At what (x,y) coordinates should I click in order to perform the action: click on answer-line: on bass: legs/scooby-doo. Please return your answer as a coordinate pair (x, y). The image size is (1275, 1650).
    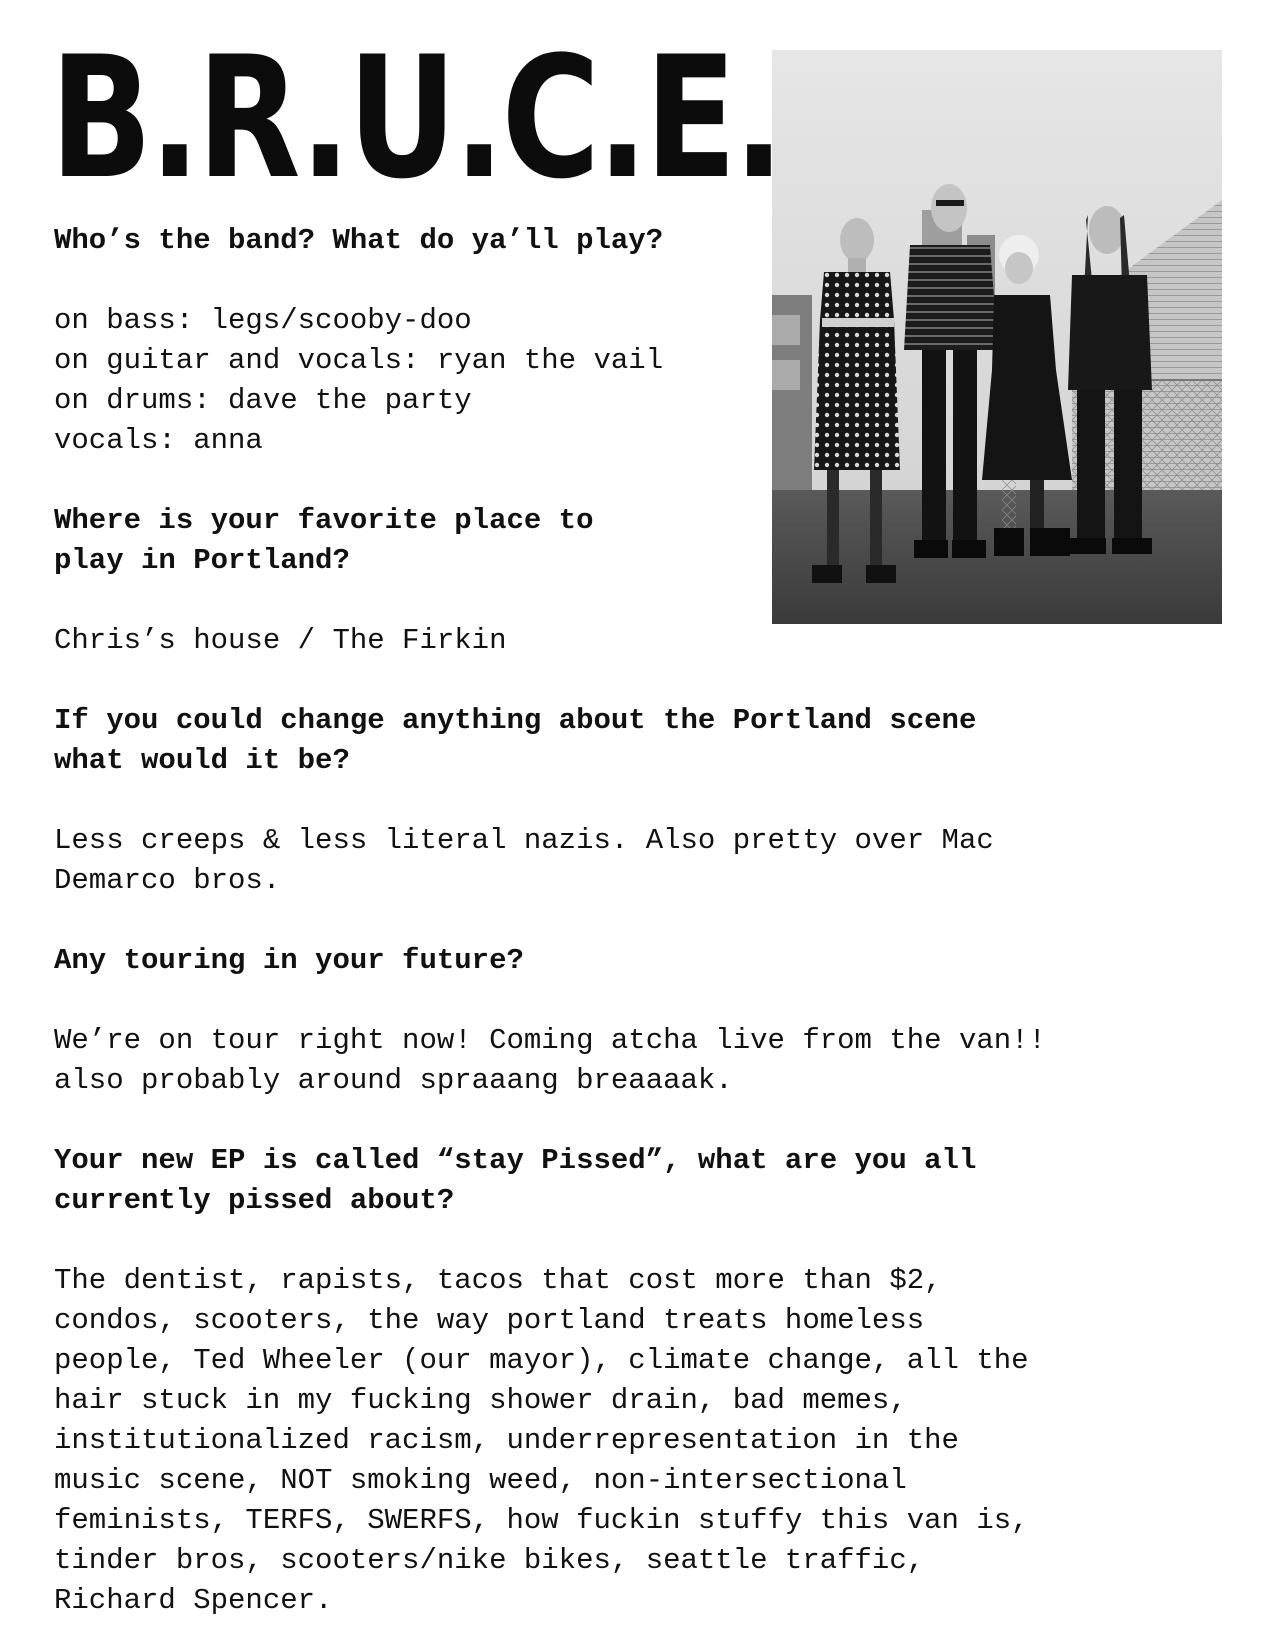
    Looking at the image, I should click on (263, 320).